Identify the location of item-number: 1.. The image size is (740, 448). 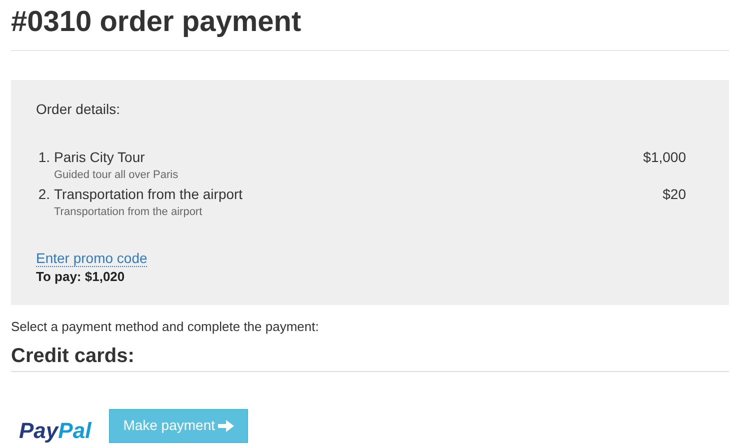
(44, 157).